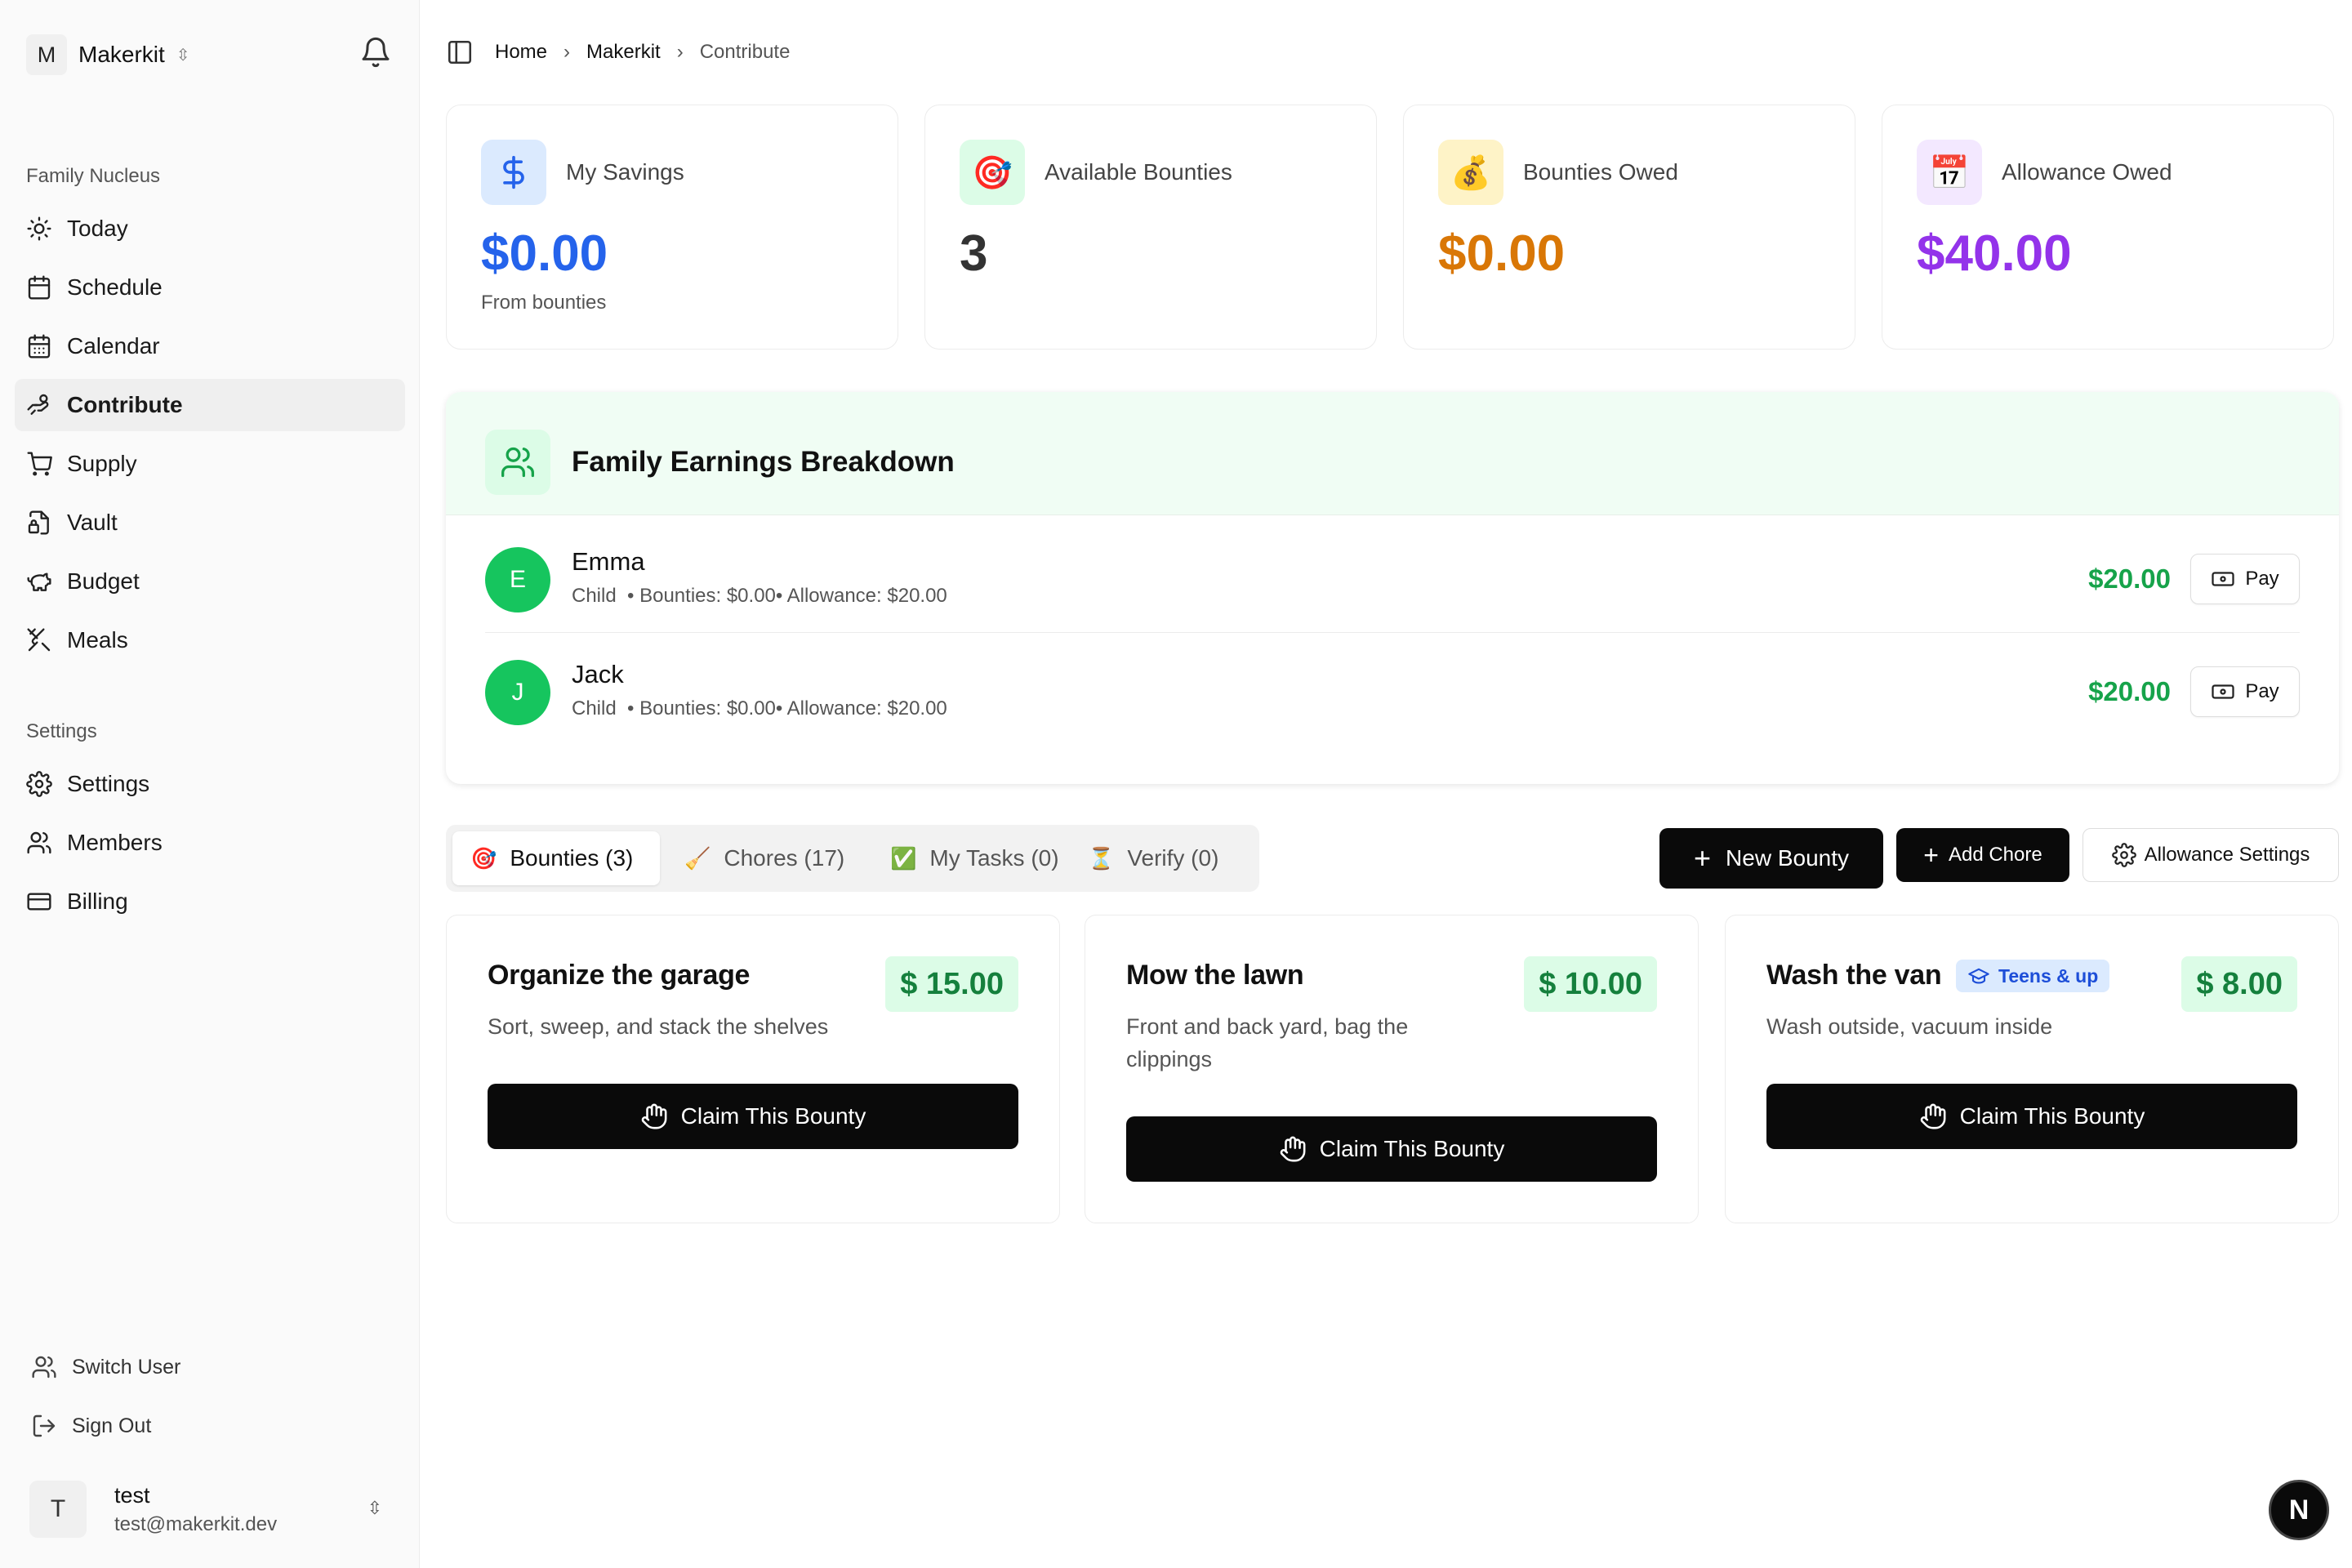 This screenshot has width=2352, height=1568. What do you see at coordinates (1392, 453) in the screenshot?
I see `earnings-header: Family Earnings Breakdown` at bounding box center [1392, 453].